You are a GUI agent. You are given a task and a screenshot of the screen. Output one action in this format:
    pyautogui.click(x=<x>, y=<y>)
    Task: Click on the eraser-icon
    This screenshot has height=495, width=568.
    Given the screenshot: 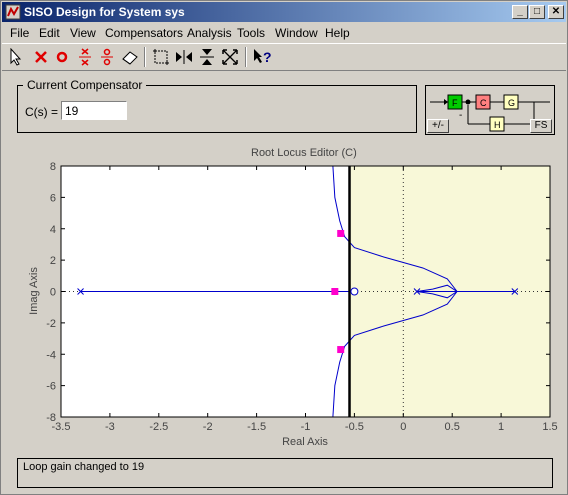 What is the action you would take?
    pyautogui.click(x=130, y=57)
    